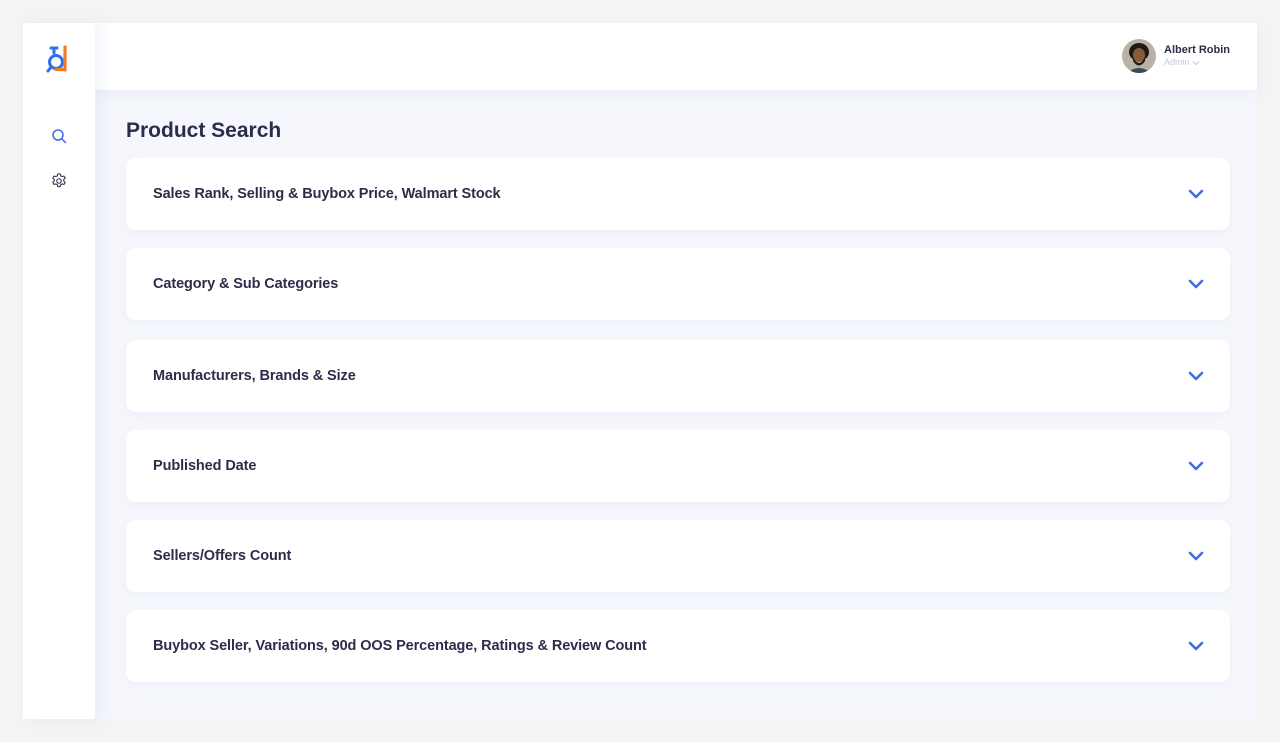 The width and height of the screenshot is (1280, 742). Describe the element at coordinates (678, 466) in the screenshot. I see `filter-panel-published-date: Published Date` at that location.